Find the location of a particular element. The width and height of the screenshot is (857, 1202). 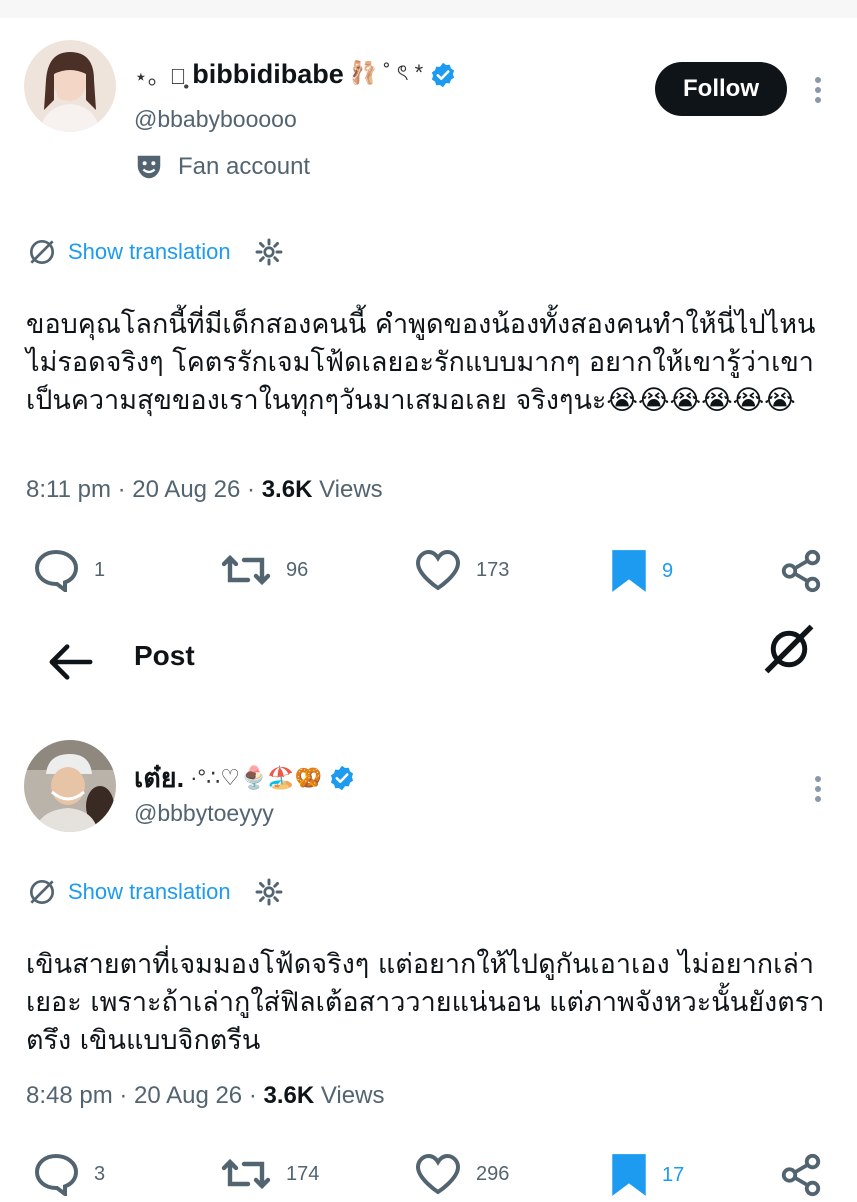

reply-button: 1 is located at coordinates (68, 570).